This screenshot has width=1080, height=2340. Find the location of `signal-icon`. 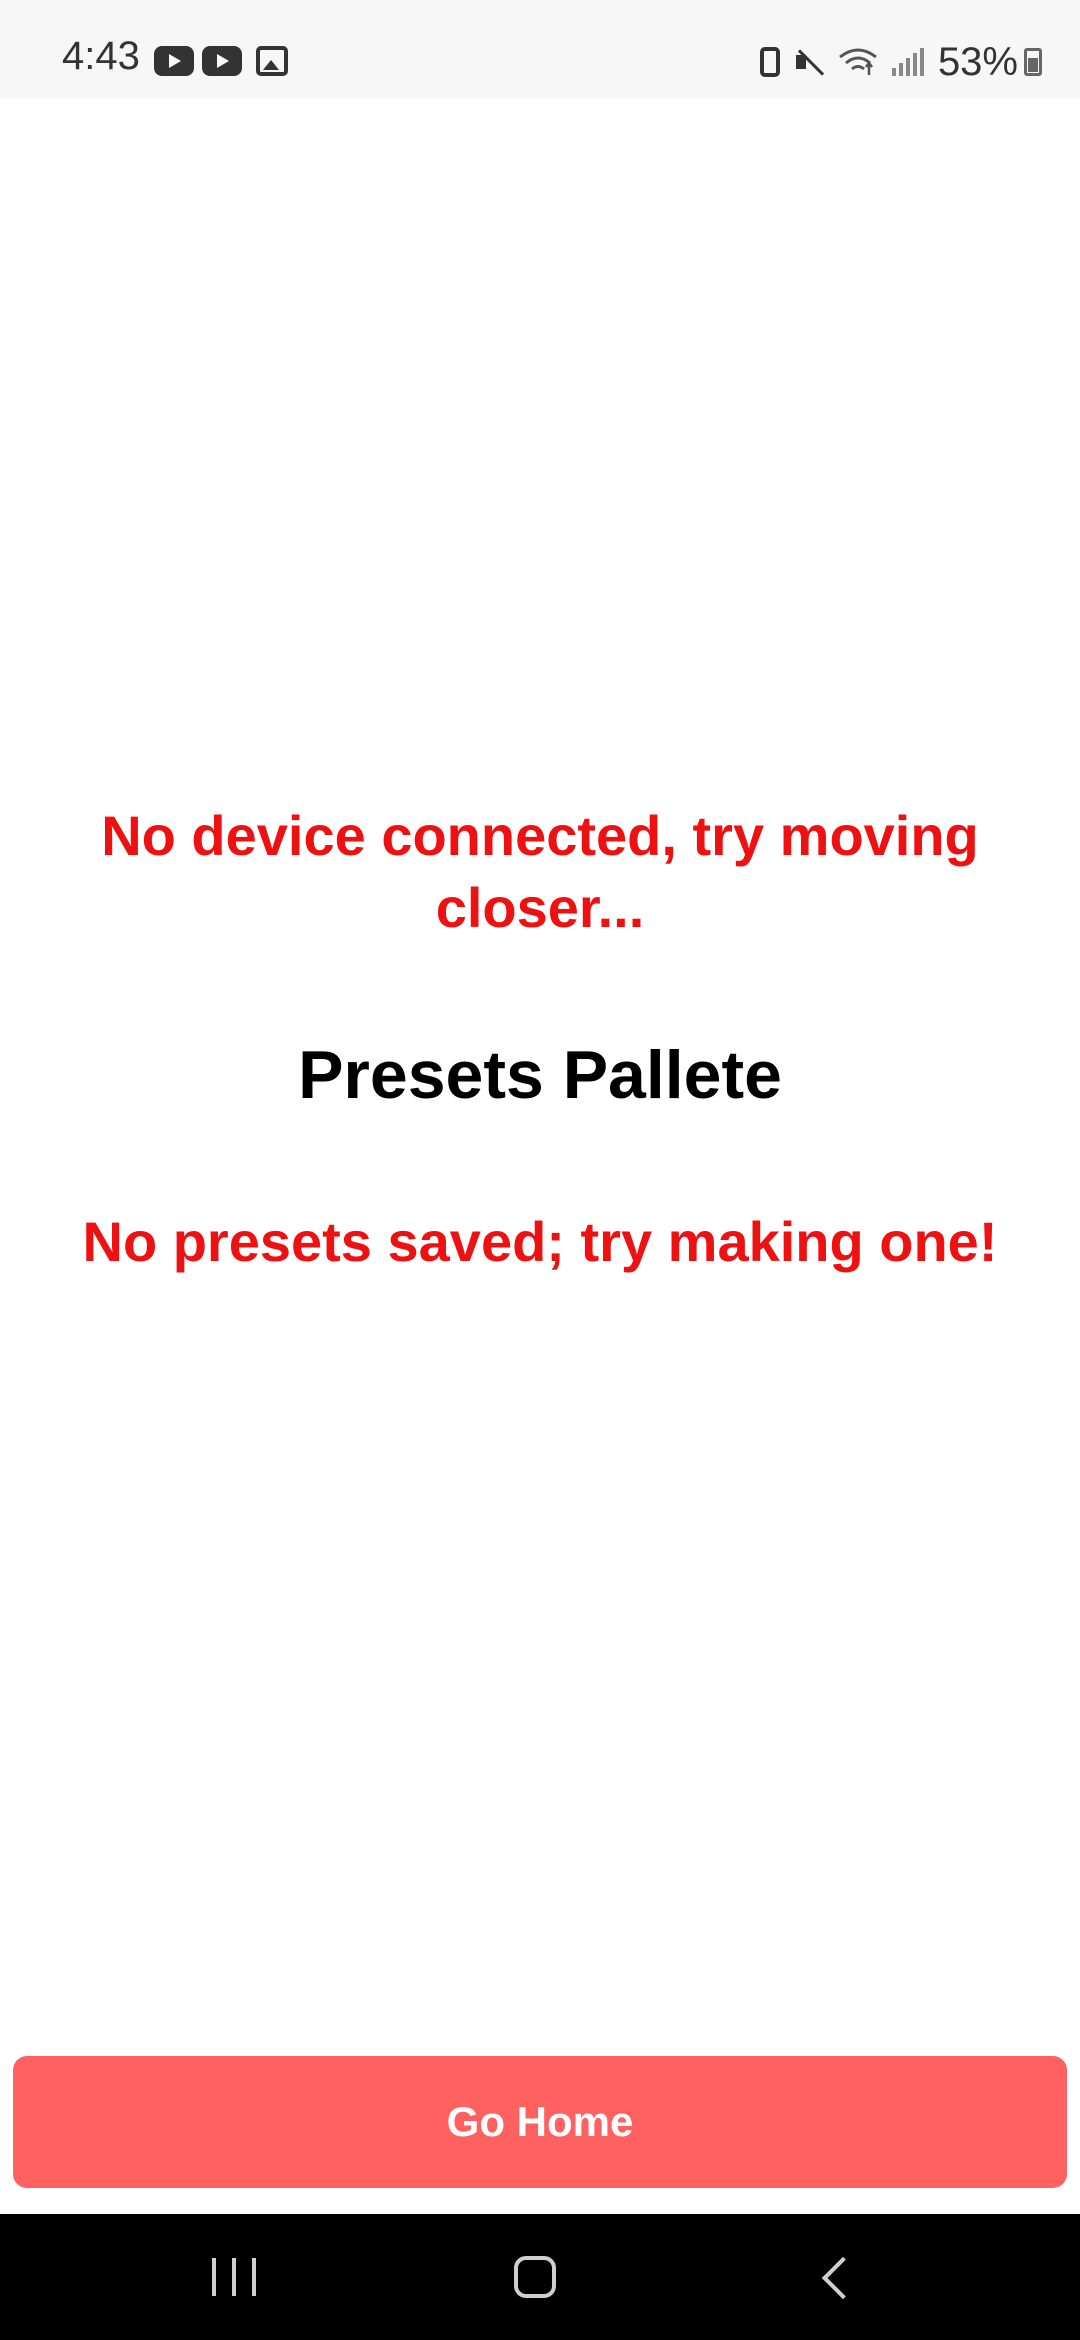

signal-icon is located at coordinates (907, 62).